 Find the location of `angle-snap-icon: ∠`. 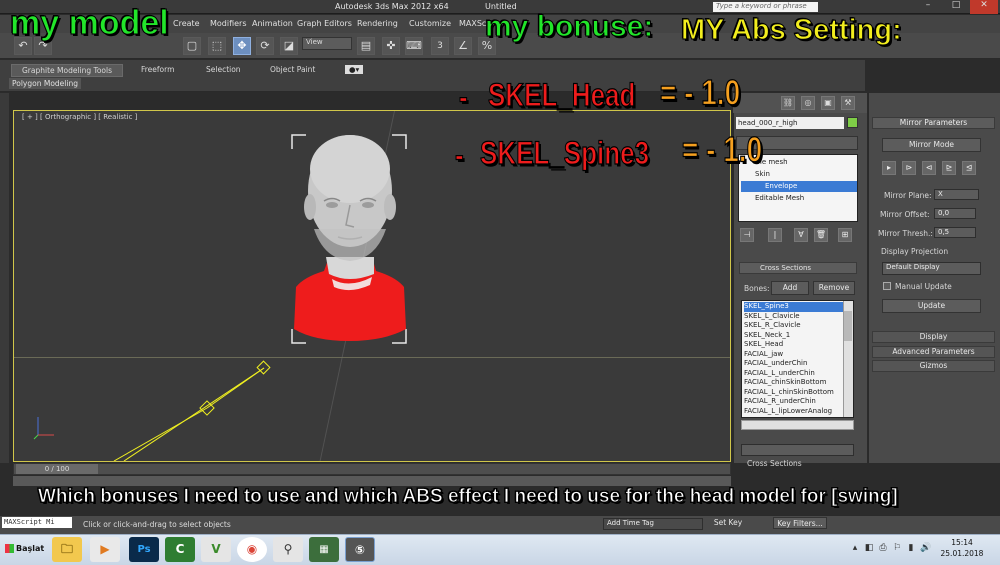

angle-snap-icon: ∠ is located at coordinates (463, 46).